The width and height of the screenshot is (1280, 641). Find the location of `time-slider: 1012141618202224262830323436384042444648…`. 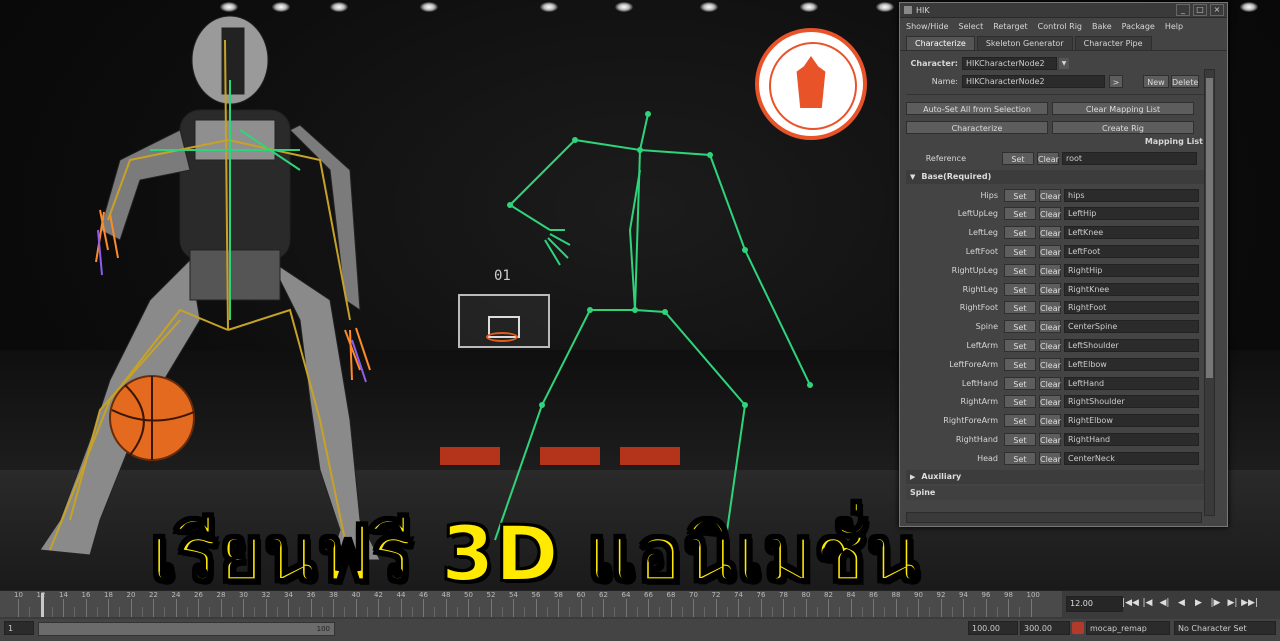

time-slider: 1012141618202224262830323436384042444648… is located at coordinates (640, 615).